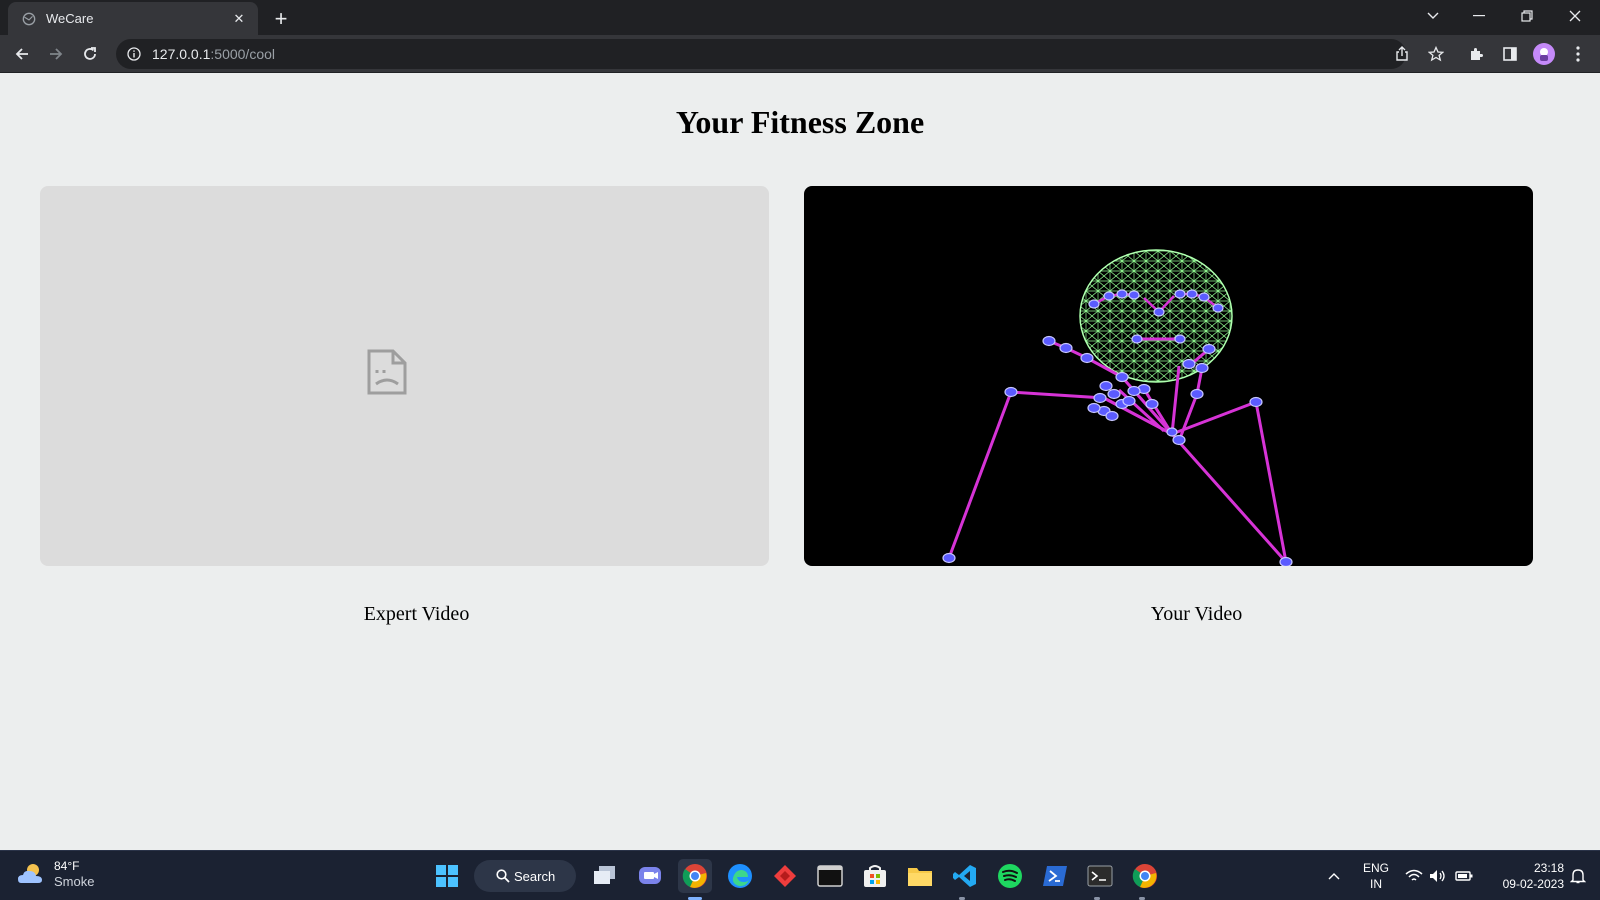 The width and height of the screenshot is (1600, 900). Describe the element at coordinates (242, 54) in the screenshot. I see `url-path: :5000/cool` at that location.